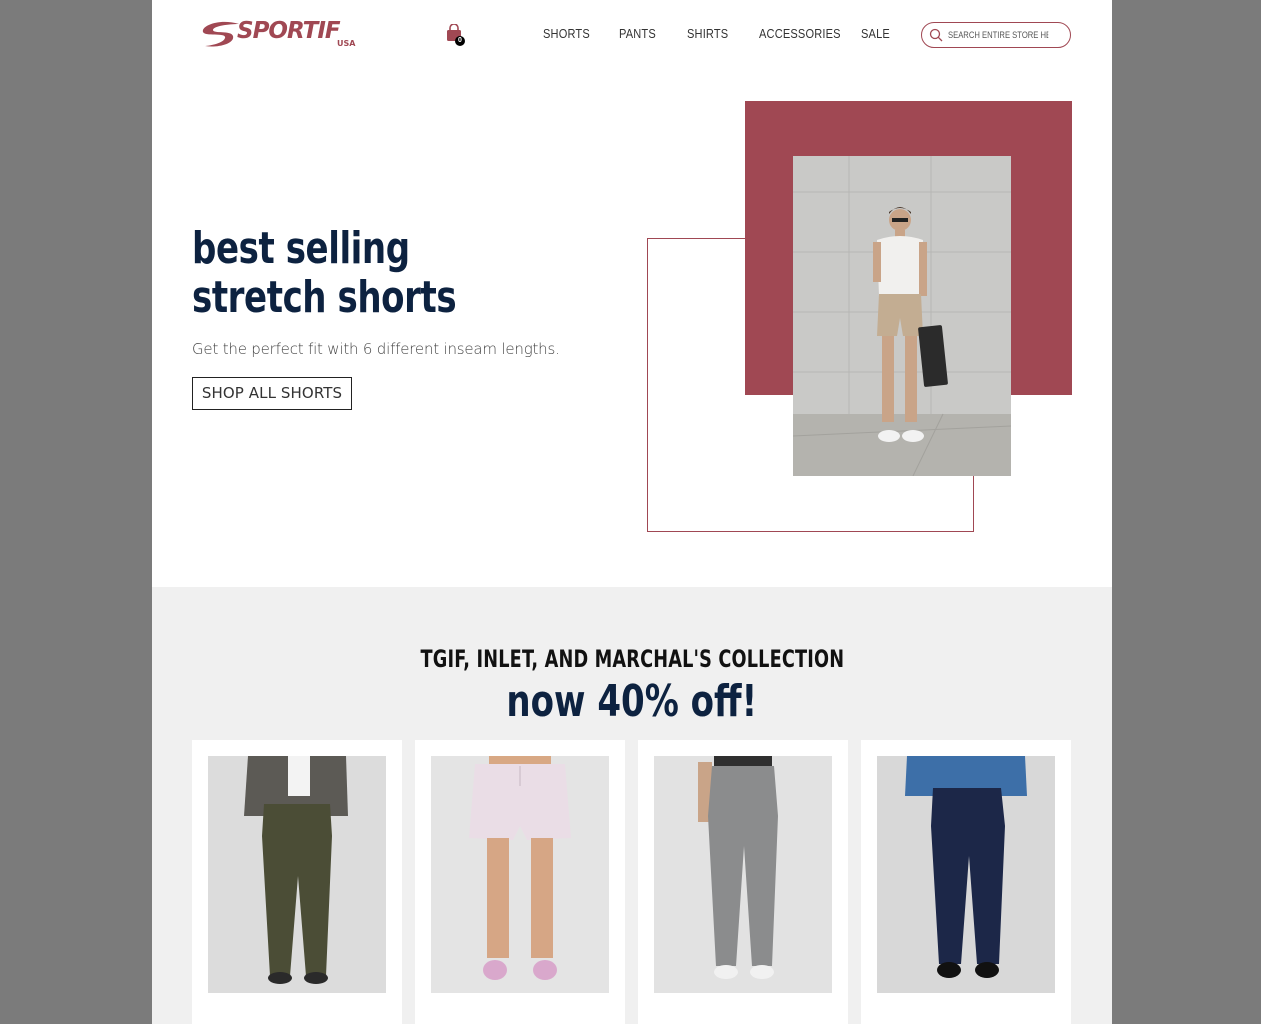  Describe the element at coordinates (966, 874) in the screenshot. I see `product-image-navy-pants` at that location.